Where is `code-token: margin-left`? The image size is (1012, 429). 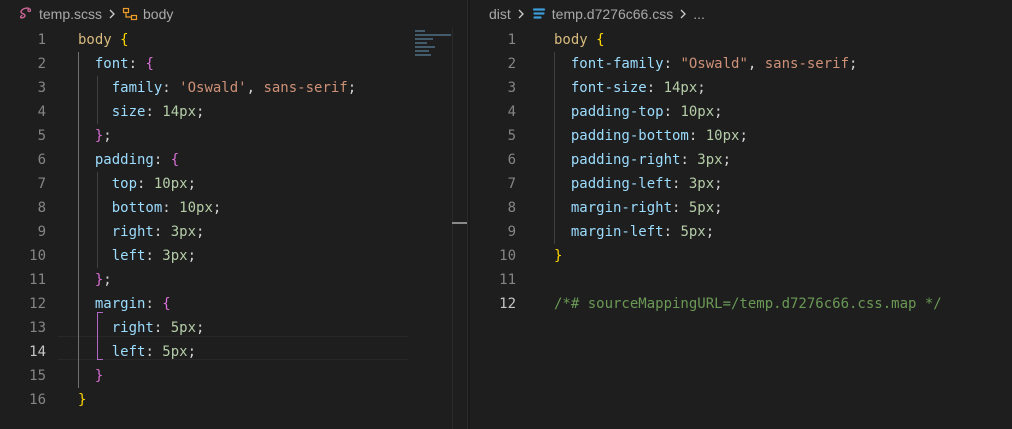
code-token: margin-left is located at coordinates (617, 232).